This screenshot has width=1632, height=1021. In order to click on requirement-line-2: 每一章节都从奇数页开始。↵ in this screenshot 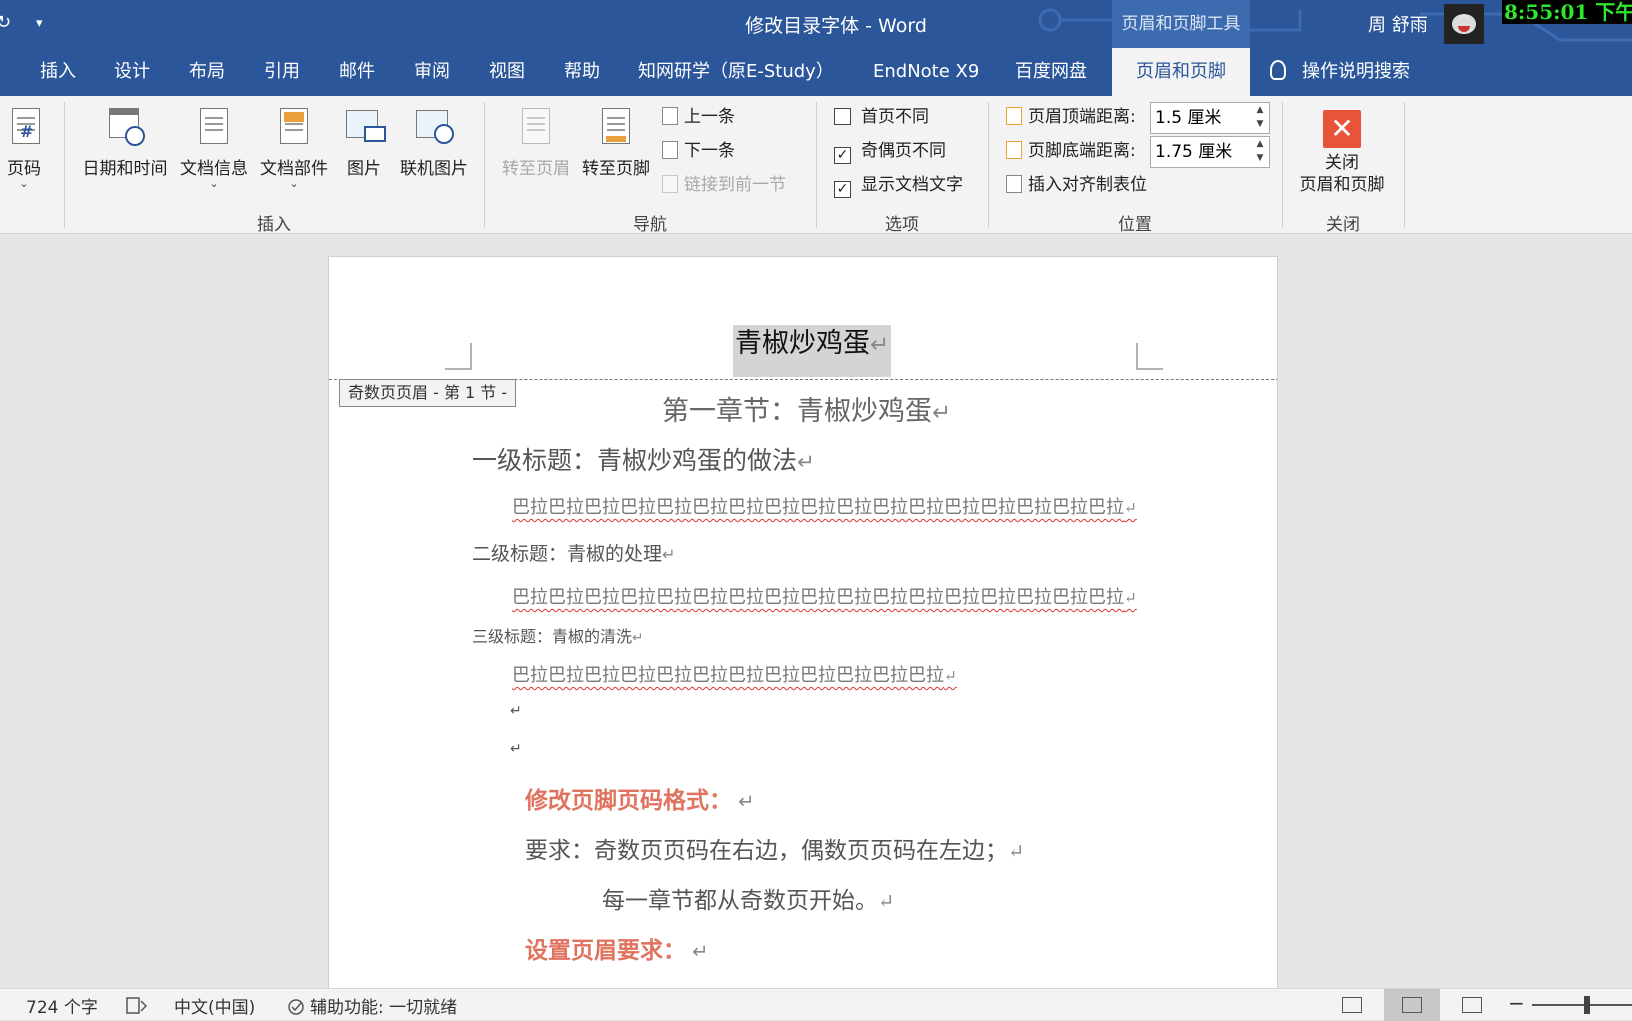, I will do `click(748, 898)`.